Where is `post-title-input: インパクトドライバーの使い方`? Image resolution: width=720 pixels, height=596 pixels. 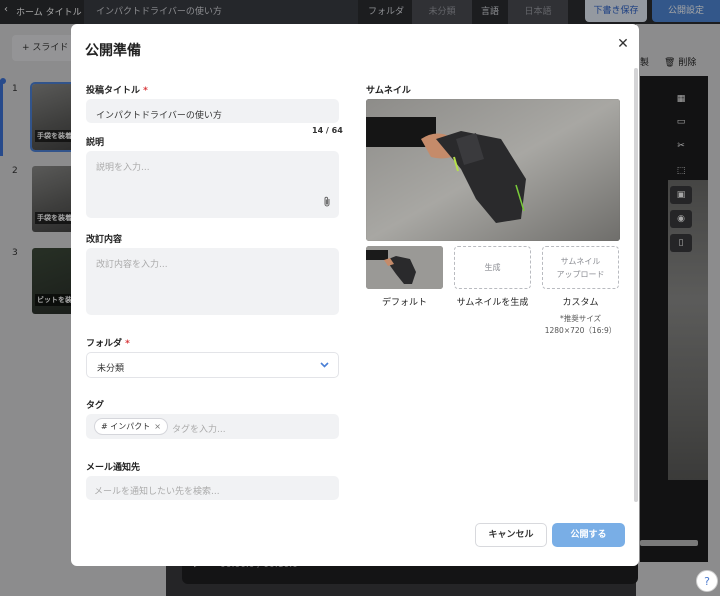 post-title-input: インパクトドライバーの使い方 is located at coordinates (212, 111).